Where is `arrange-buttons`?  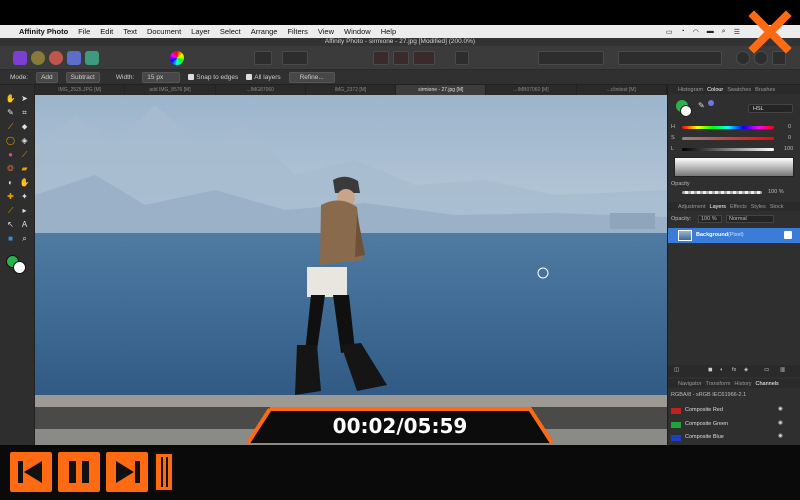
arrange-buttons is located at coordinates (571, 58).